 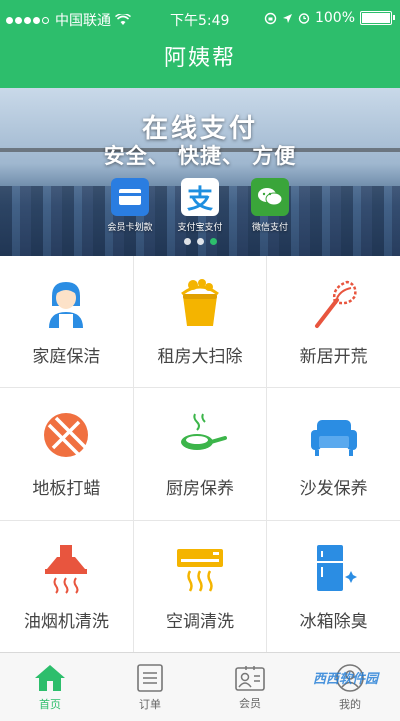 What do you see at coordinates (250, 703) in the screenshot?
I see `tab-label: 会员` at bounding box center [250, 703].